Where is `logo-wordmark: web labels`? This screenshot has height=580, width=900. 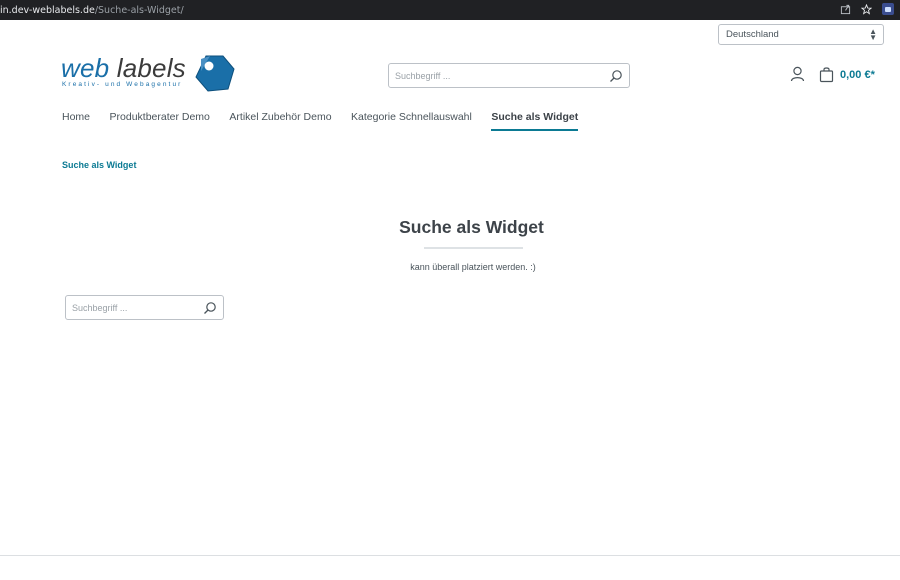
logo-wordmark: web labels is located at coordinates (123, 68).